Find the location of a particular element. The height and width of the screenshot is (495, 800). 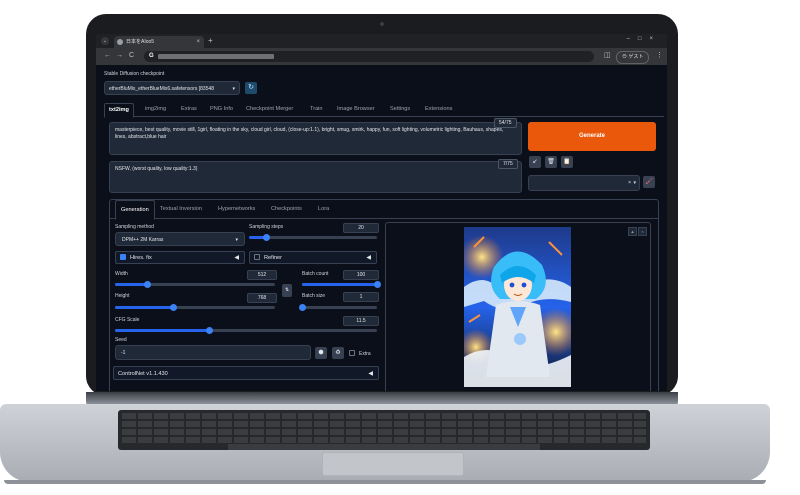

refiner-accordion: Refiner ◀ is located at coordinates (313, 257).